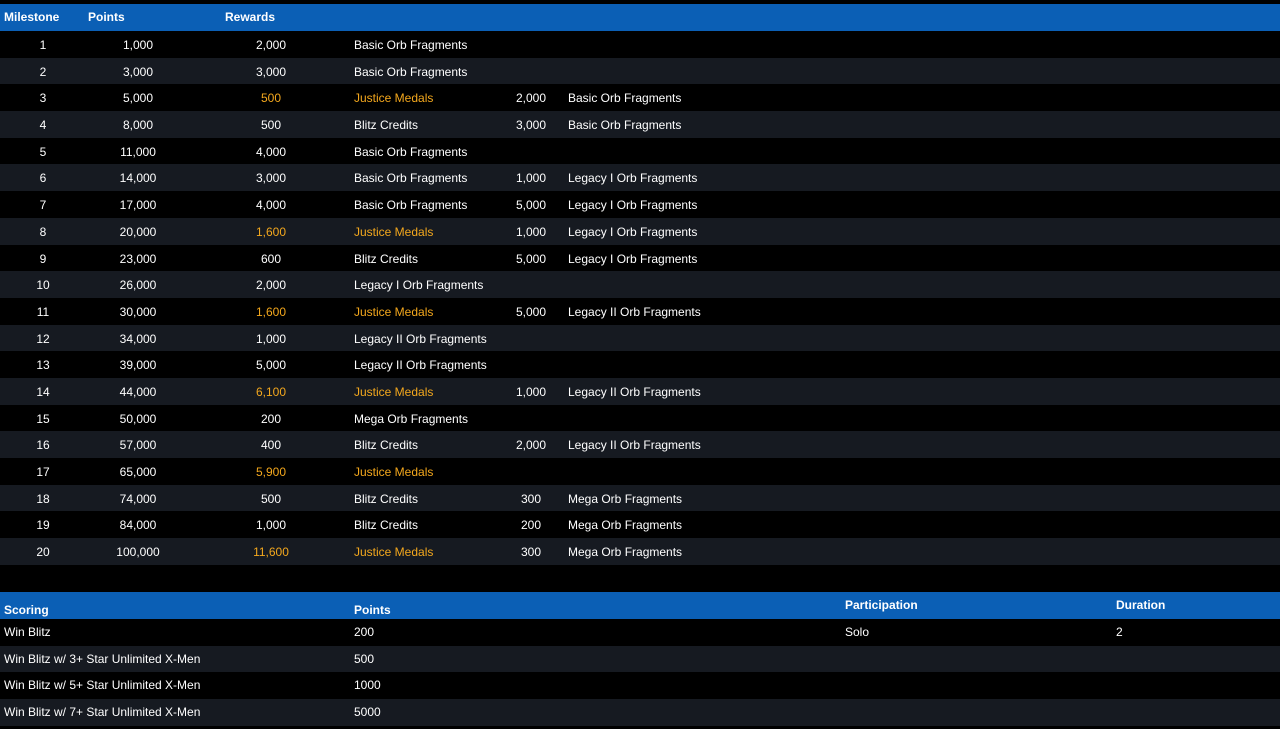  What do you see at coordinates (640, 632) in the screenshot?
I see `scoring-row: Win Blitz 200 Solo 2` at bounding box center [640, 632].